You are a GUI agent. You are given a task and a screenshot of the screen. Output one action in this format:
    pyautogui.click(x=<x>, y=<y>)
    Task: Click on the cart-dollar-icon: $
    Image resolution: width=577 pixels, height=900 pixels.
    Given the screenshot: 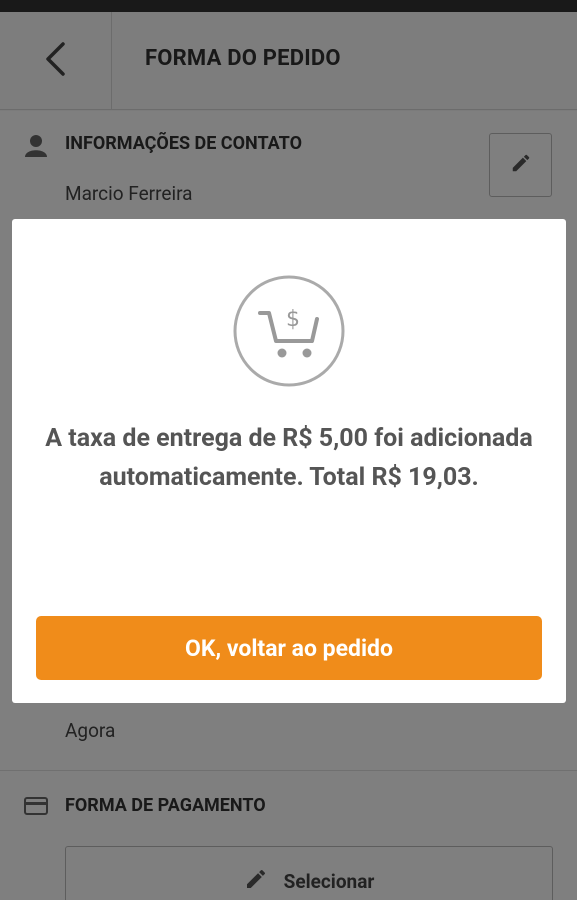 What is the action you would take?
    pyautogui.click(x=289, y=333)
    